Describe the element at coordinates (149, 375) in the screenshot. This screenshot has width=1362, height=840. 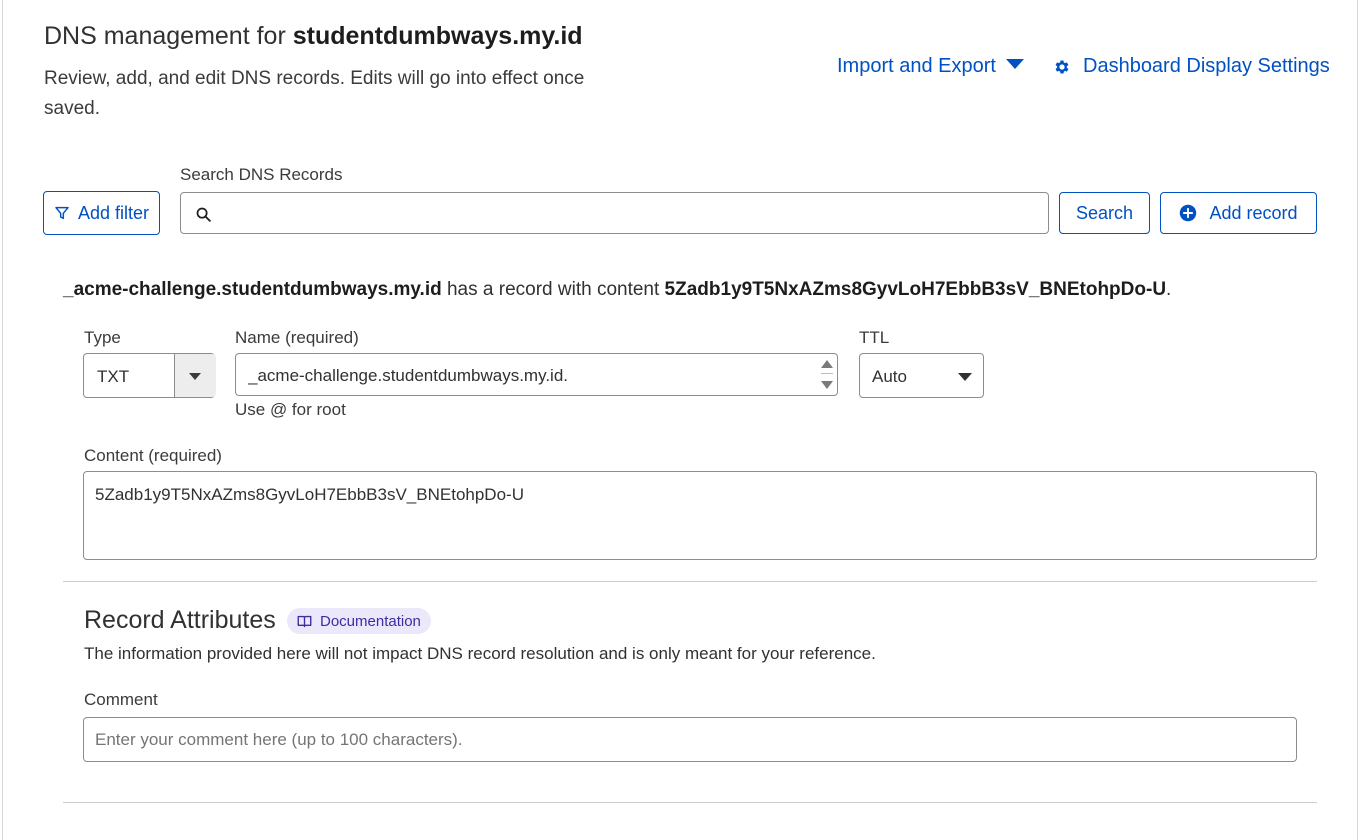
I see `type-select: TXT` at that location.